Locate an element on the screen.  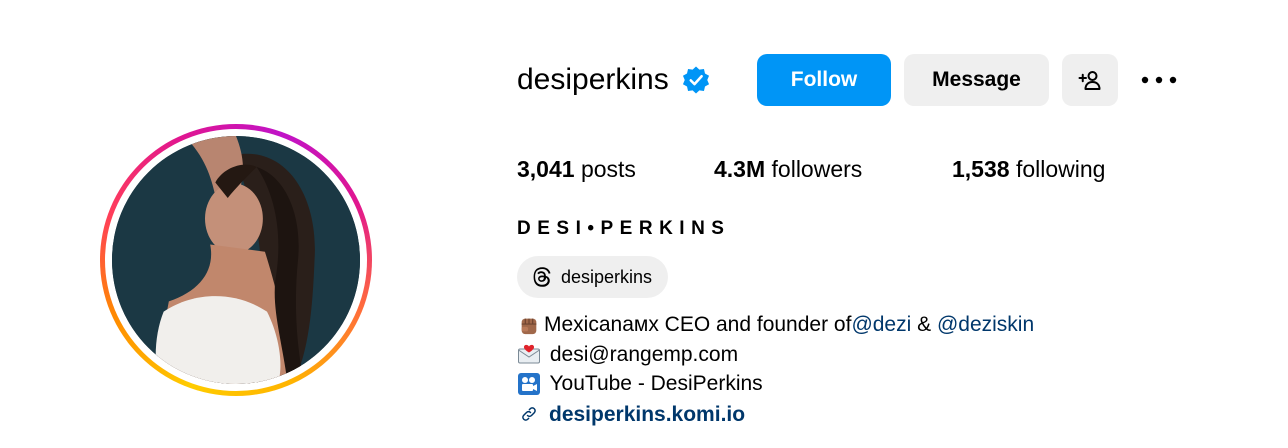
posts-stat: 3,041 posts is located at coordinates (576, 169).